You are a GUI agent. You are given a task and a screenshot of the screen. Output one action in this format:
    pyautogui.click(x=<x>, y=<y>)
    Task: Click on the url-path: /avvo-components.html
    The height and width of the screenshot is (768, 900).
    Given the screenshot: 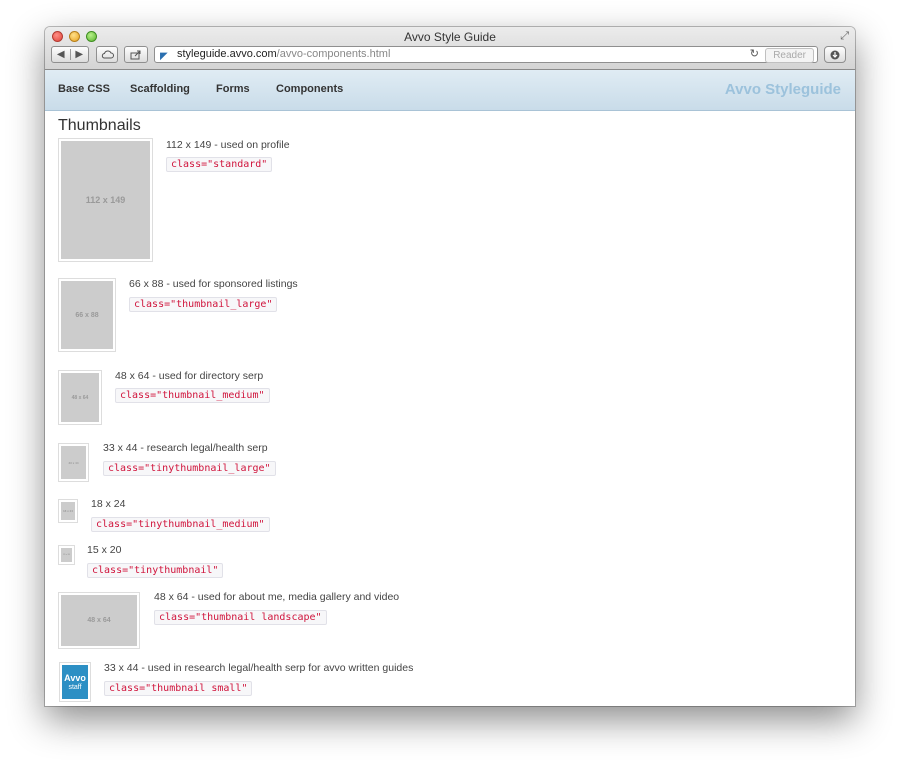 What is the action you would take?
    pyautogui.click(x=333, y=54)
    